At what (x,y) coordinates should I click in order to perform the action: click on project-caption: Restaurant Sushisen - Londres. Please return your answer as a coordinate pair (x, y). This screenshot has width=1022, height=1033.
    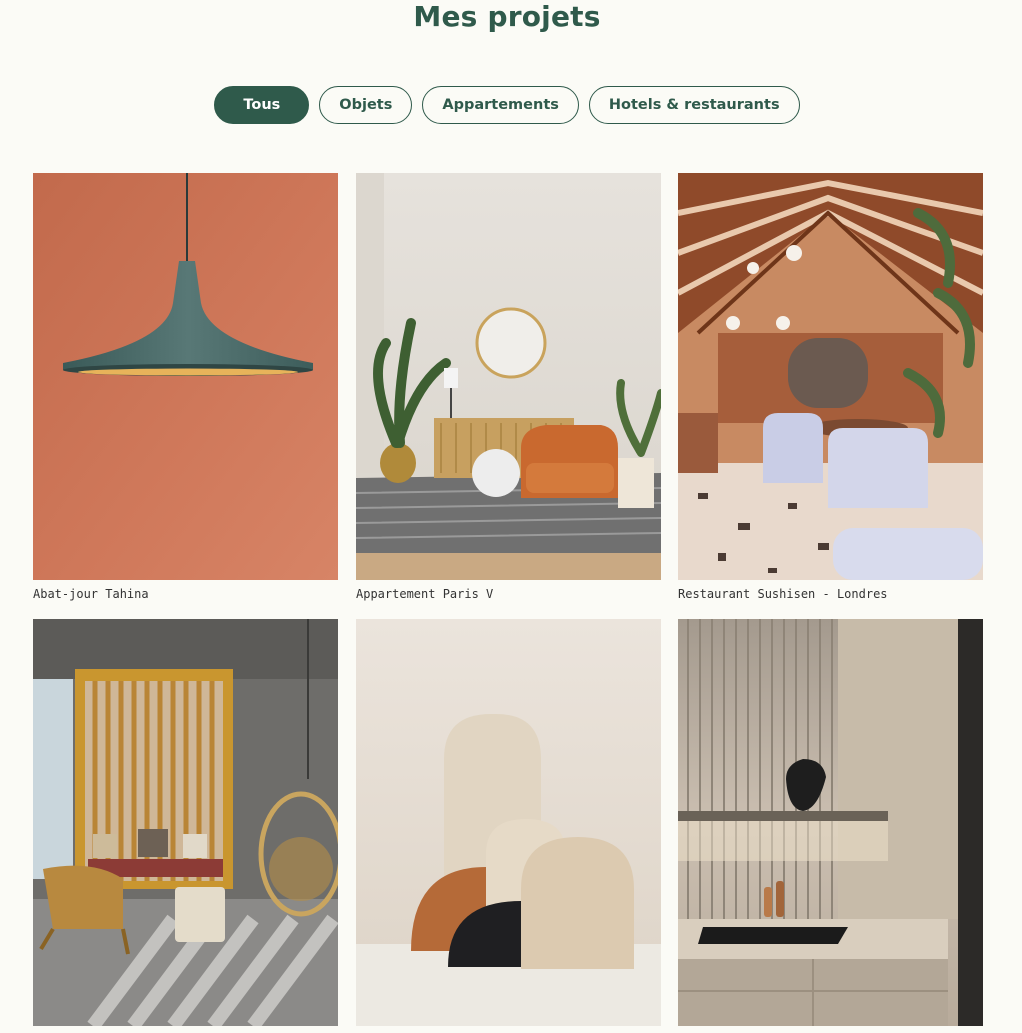
    Looking at the image, I should click on (783, 594).